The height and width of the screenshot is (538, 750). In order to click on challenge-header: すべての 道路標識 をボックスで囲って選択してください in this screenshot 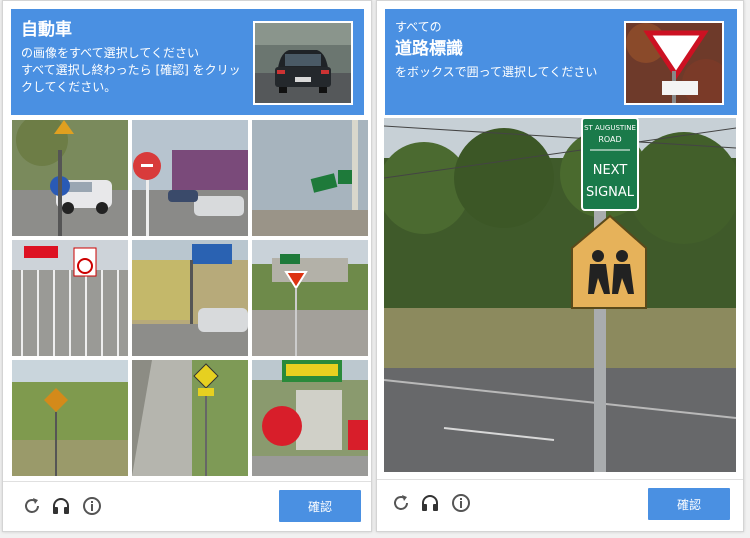, I will do `click(561, 62)`.